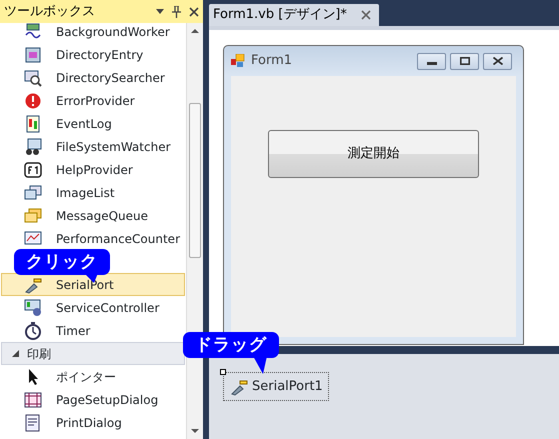 The height and width of the screenshot is (439, 559). I want to click on document-tab: Form1.vb [デザイン]*, so click(294, 15).